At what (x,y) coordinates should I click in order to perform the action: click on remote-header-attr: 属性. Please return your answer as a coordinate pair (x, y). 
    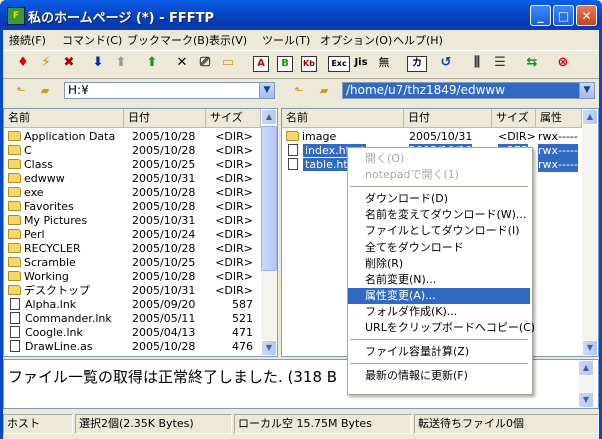
    Looking at the image, I should click on (559, 118).